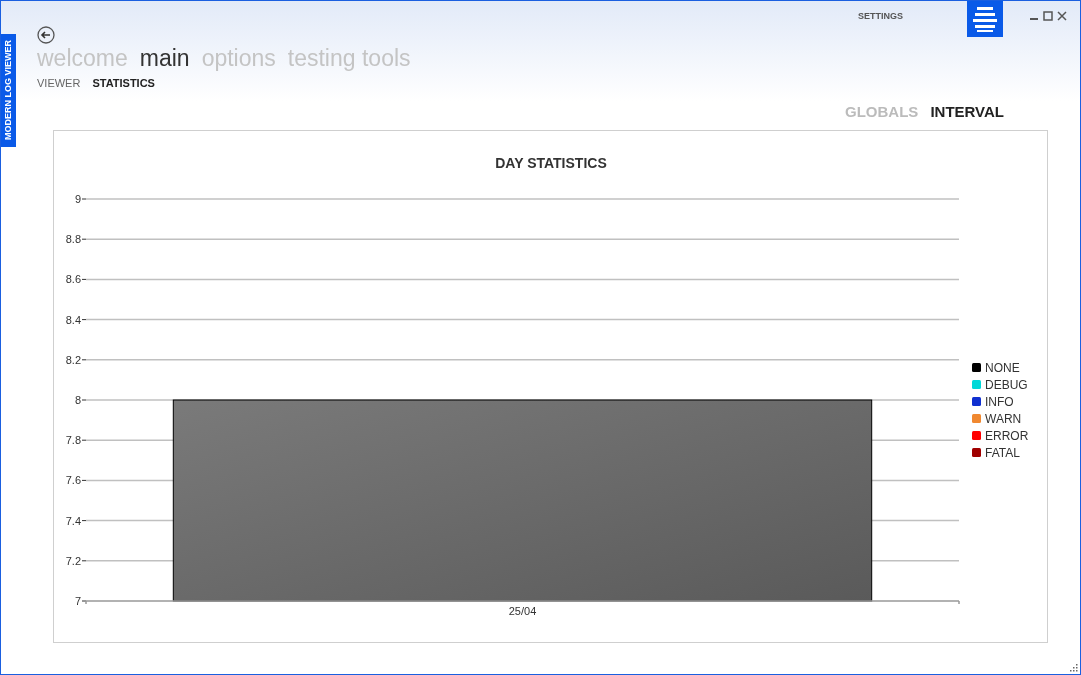 This screenshot has height=675, width=1081. What do you see at coordinates (73, 319) in the screenshot?
I see `y-tick-label: 8.4` at bounding box center [73, 319].